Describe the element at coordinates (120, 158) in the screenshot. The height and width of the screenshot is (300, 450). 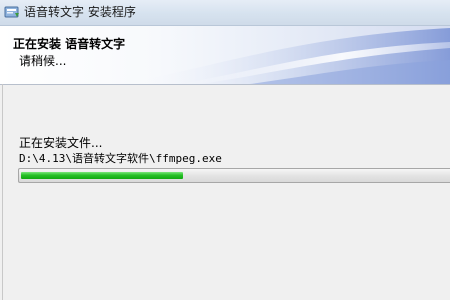
I see `current-file-path: D:\4.13\语音转文字软件\ffmpeg.exe` at that location.